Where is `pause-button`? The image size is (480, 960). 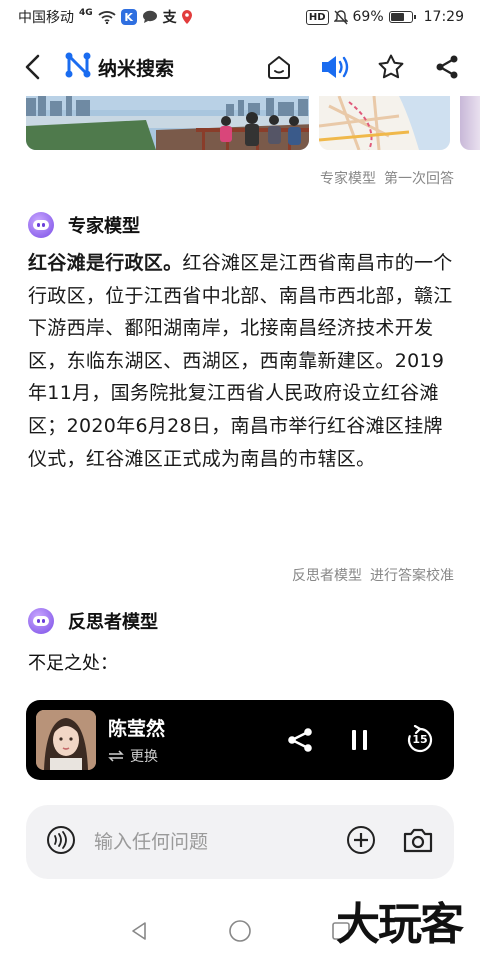 pause-button is located at coordinates (360, 740).